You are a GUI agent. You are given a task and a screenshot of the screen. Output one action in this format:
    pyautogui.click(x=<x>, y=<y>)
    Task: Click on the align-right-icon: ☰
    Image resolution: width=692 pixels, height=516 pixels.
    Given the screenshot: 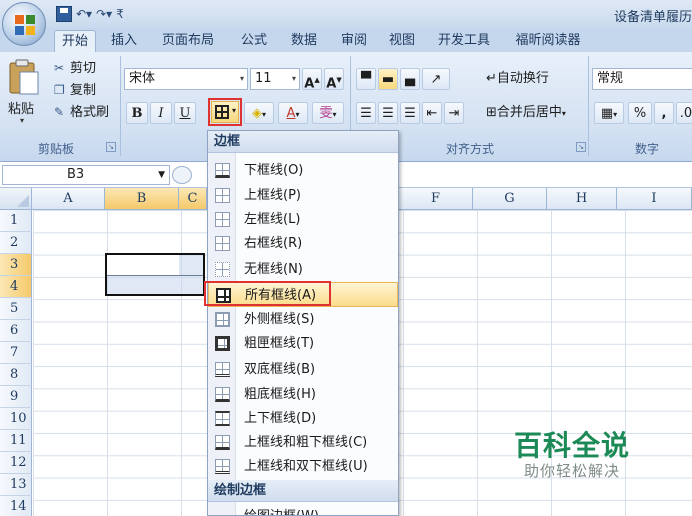 What is the action you would take?
    pyautogui.click(x=410, y=113)
    